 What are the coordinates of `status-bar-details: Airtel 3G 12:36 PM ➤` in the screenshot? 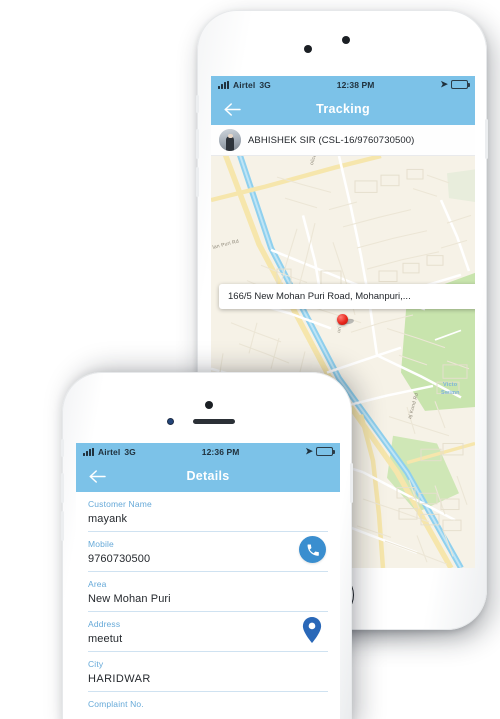 It's located at (208, 451).